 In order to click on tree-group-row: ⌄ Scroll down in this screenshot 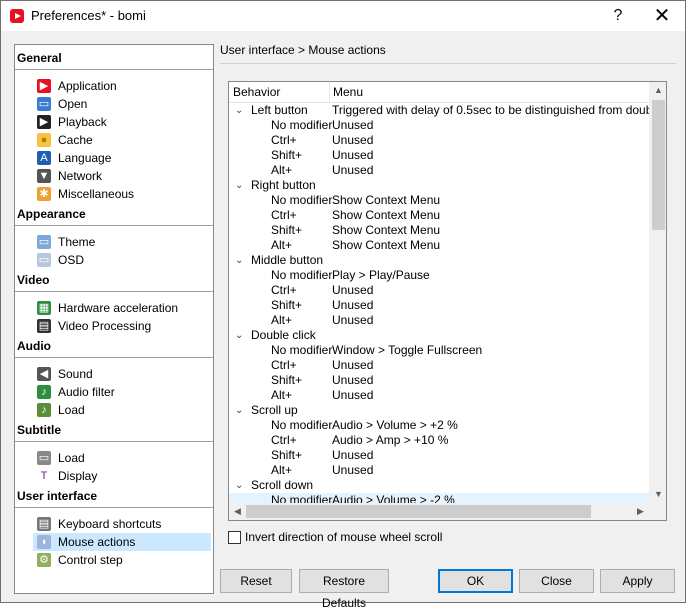, I will do `click(439, 485)`.